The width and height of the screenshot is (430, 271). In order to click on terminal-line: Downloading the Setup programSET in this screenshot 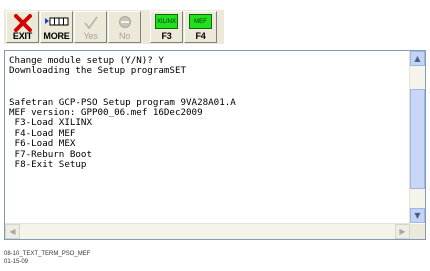, I will do `click(98, 71)`.